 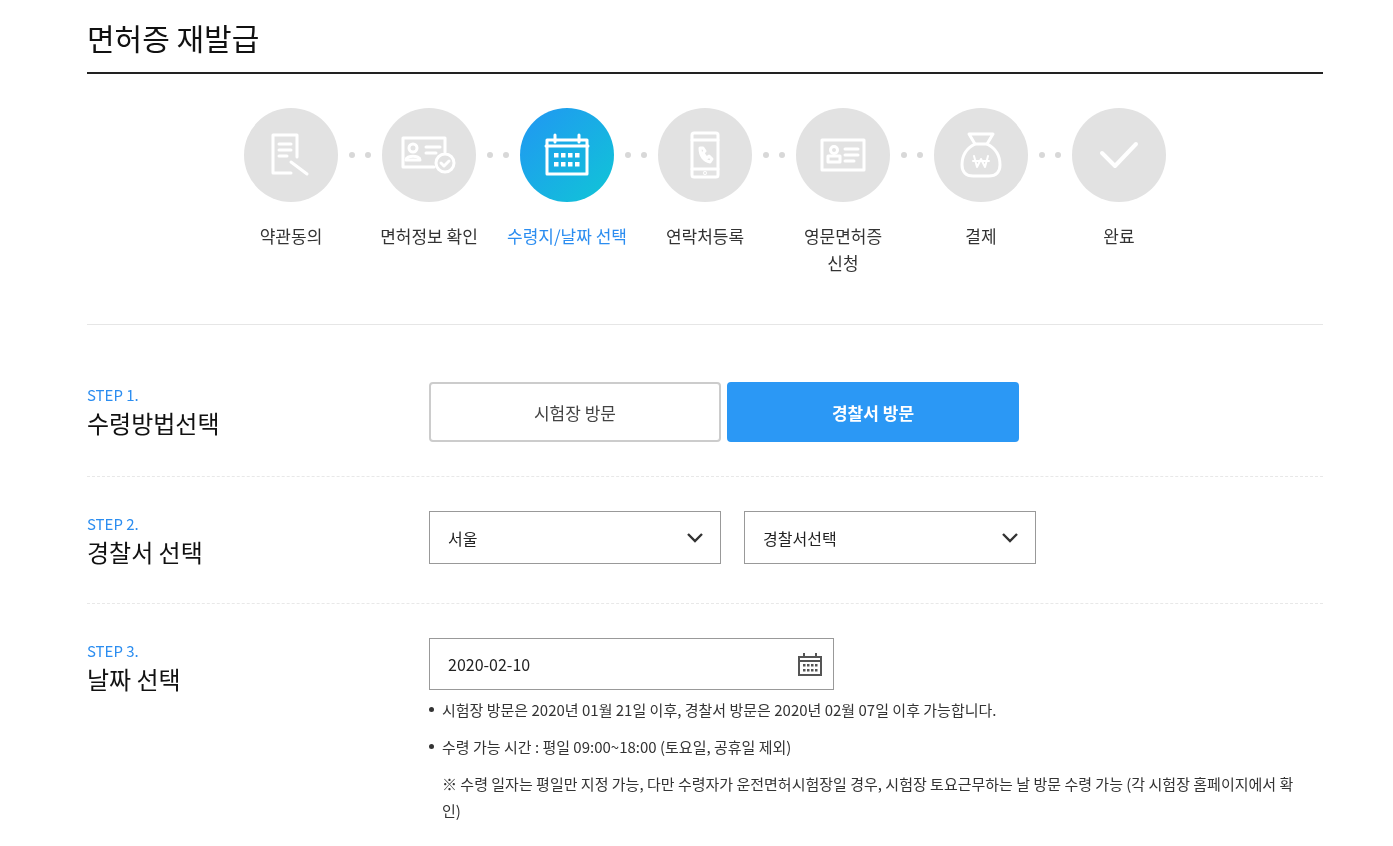 What do you see at coordinates (113, 651) in the screenshot?
I see `step-number: STEP 3.` at bounding box center [113, 651].